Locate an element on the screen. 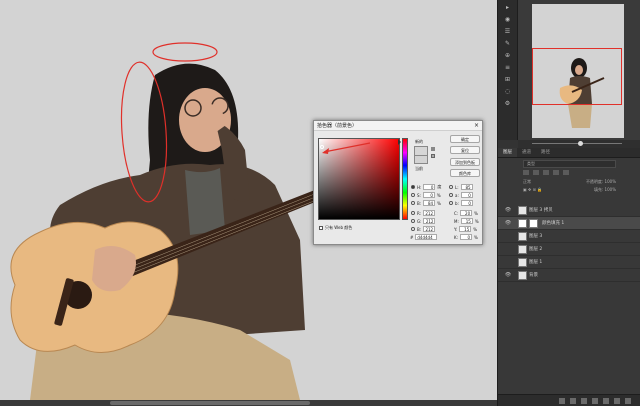 This screenshot has width=640, height=406. tab-layers: 图层 is located at coordinates (507, 152).